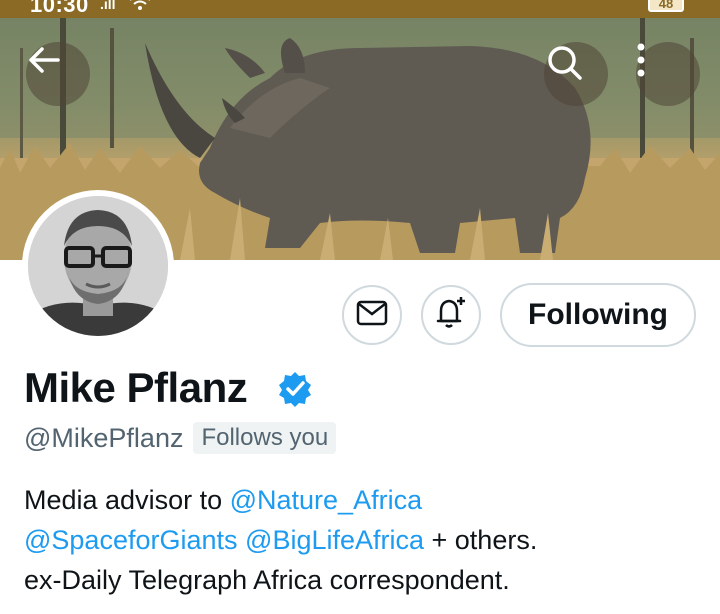  Describe the element at coordinates (98, 266) in the screenshot. I see `avatar` at that location.